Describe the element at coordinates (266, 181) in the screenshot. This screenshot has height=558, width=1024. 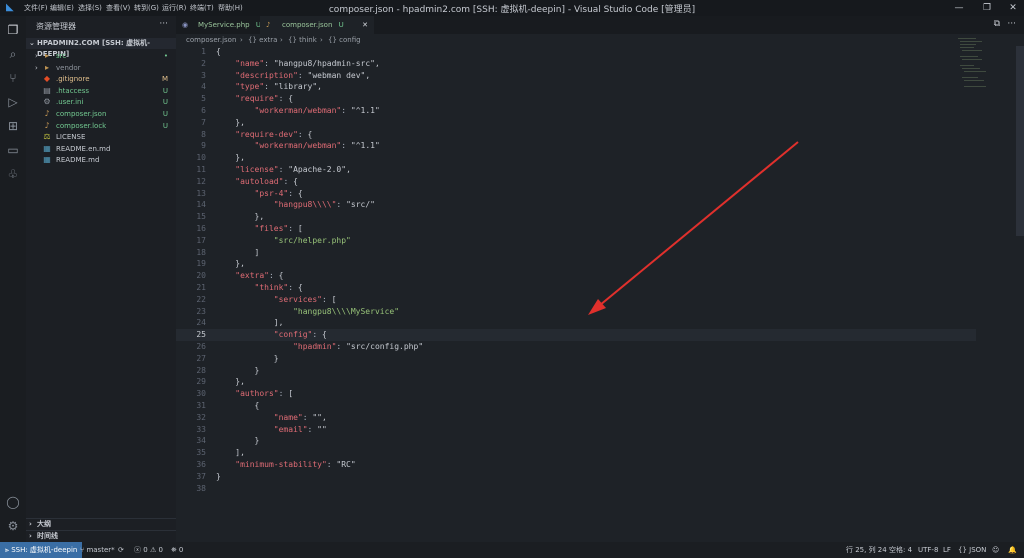
I see `code-text: "autoload": {` at that location.